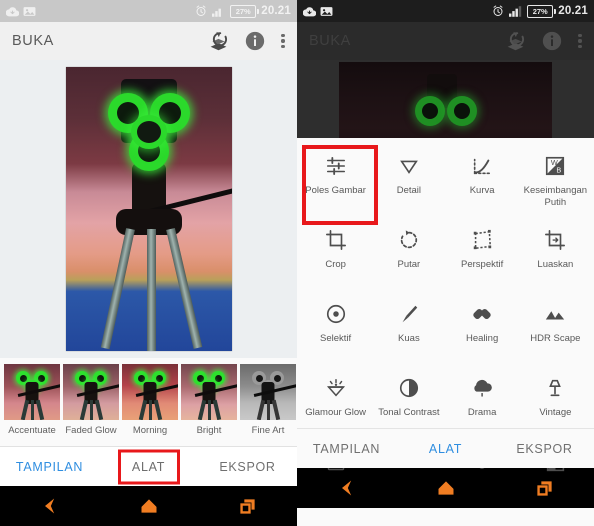 This screenshot has width=594, height=526. Describe the element at coordinates (335, 412) in the screenshot. I see `tool-label: Glamour Glow` at that location.